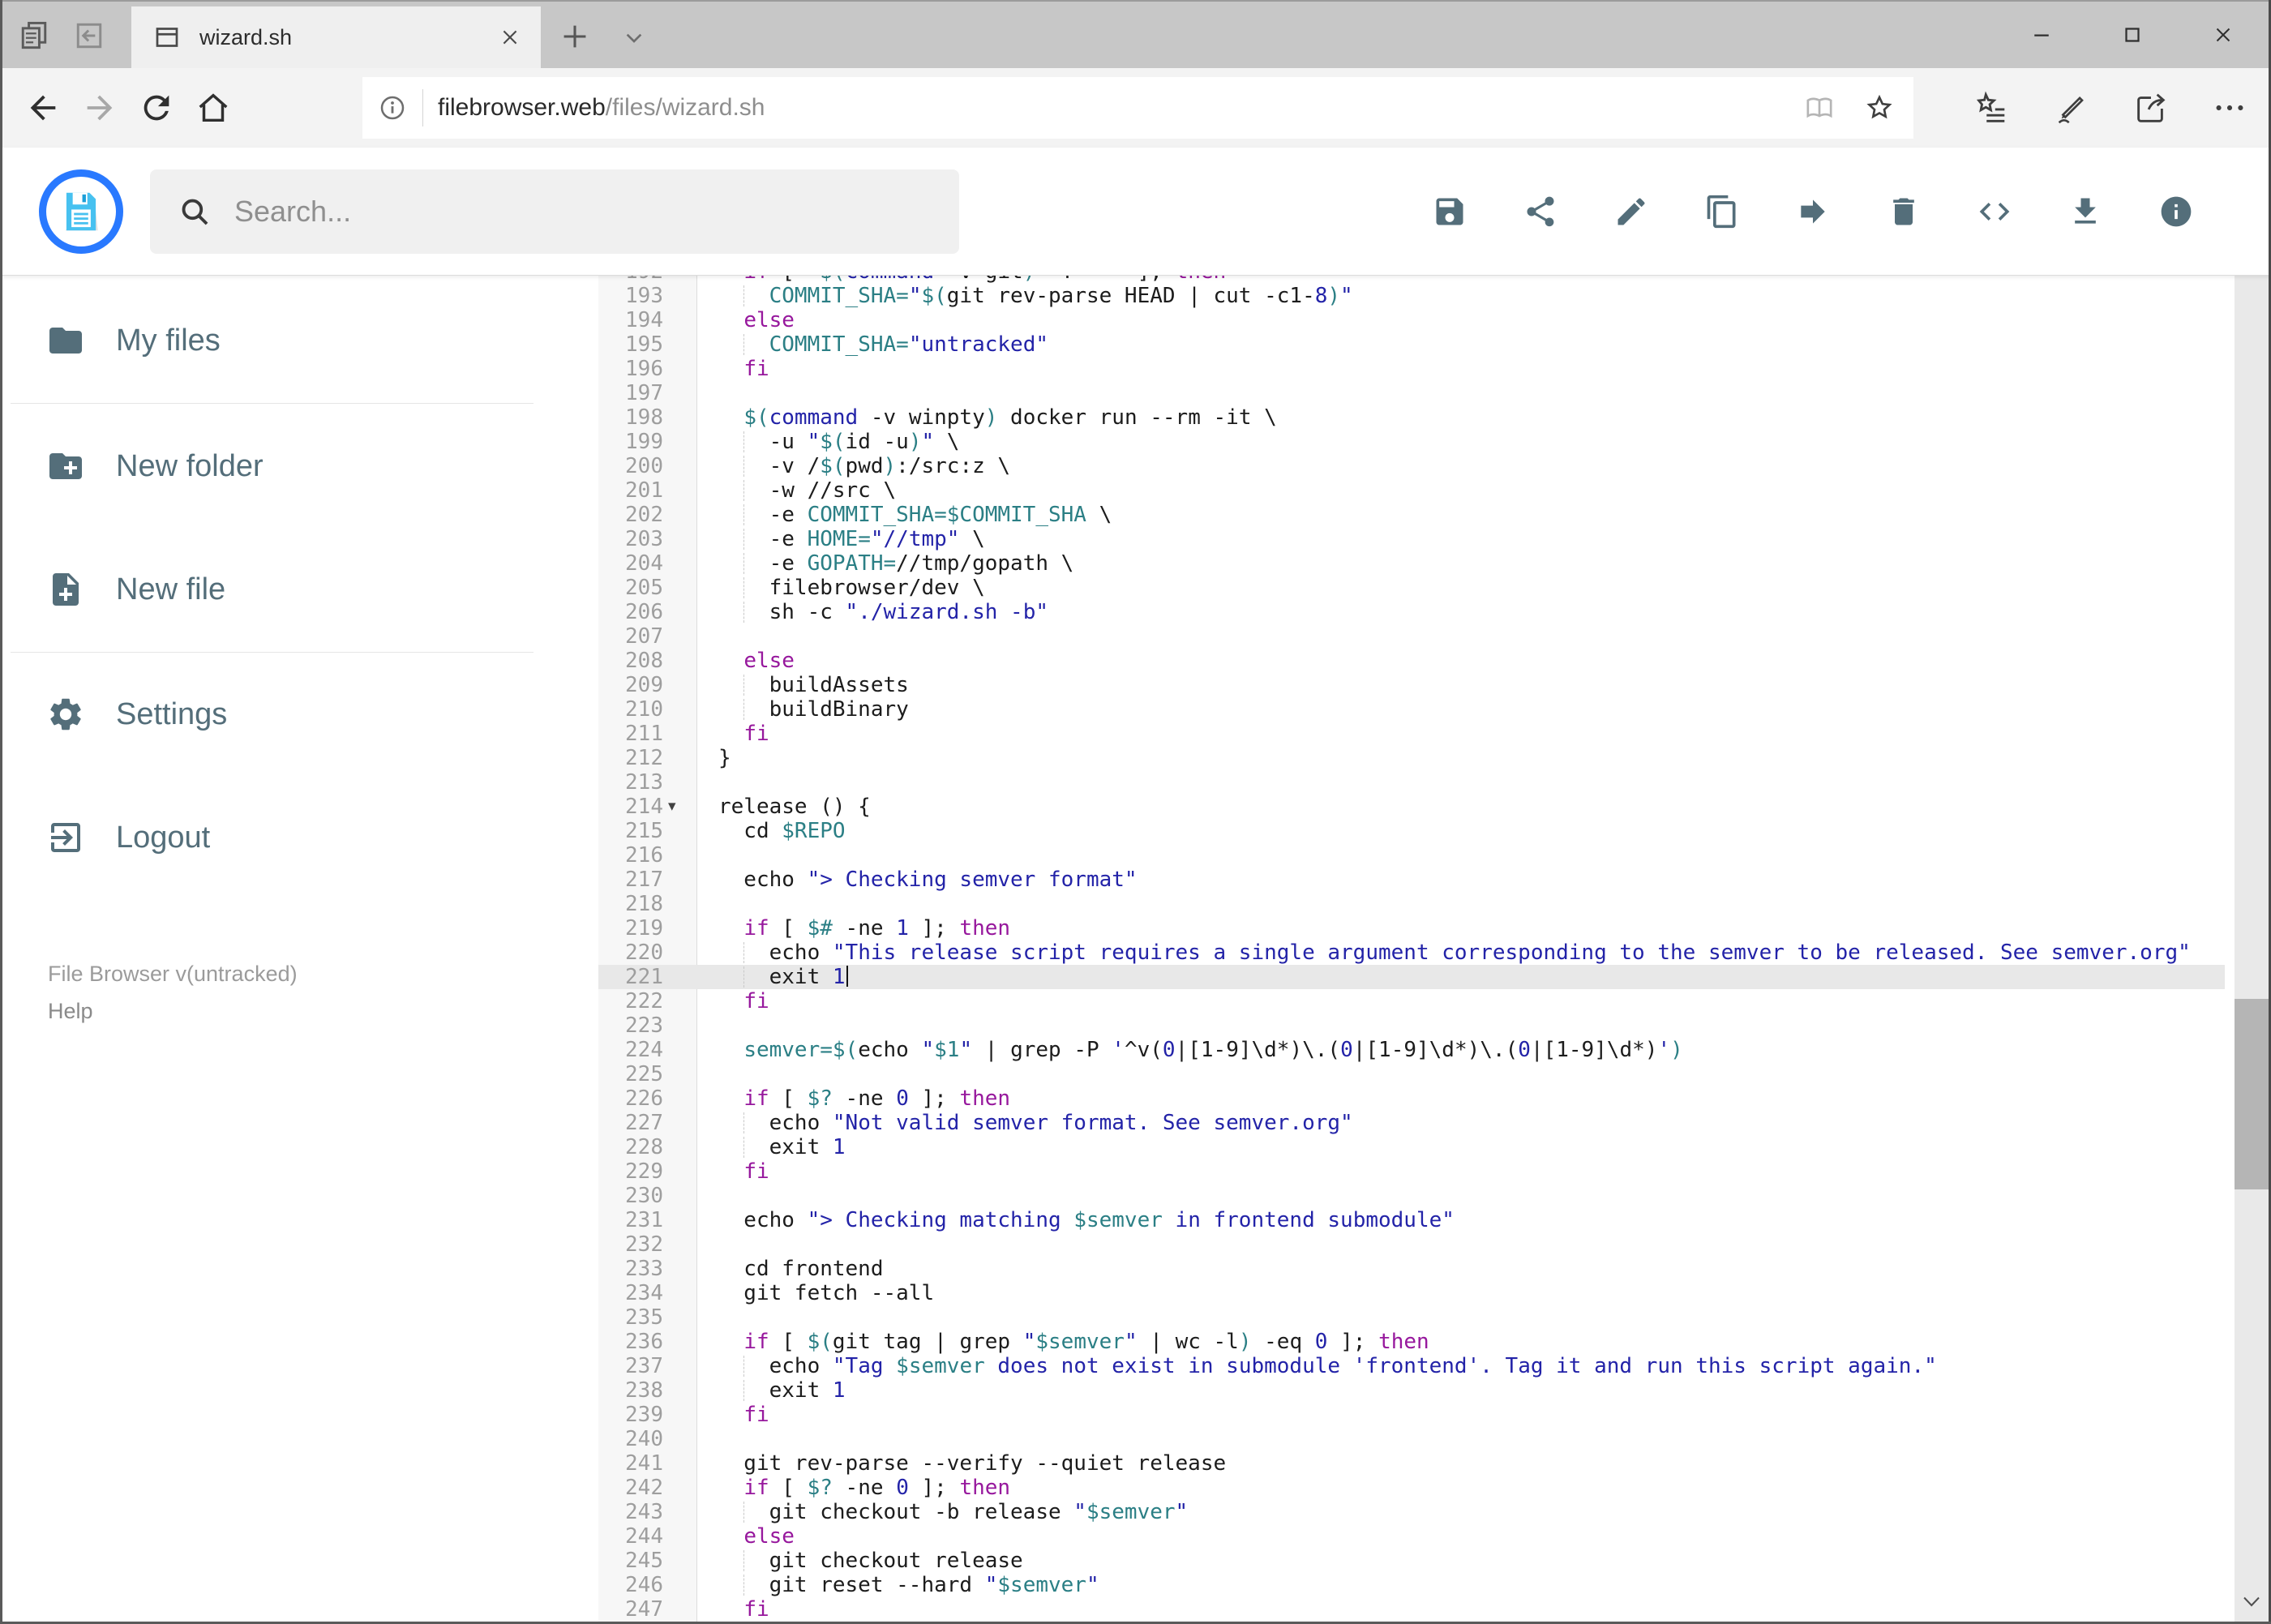  What do you see at coordinates (300, 838) in the screenshot?
I see `sidebar-item-logout: Logout` at bounding box center [300, 838].